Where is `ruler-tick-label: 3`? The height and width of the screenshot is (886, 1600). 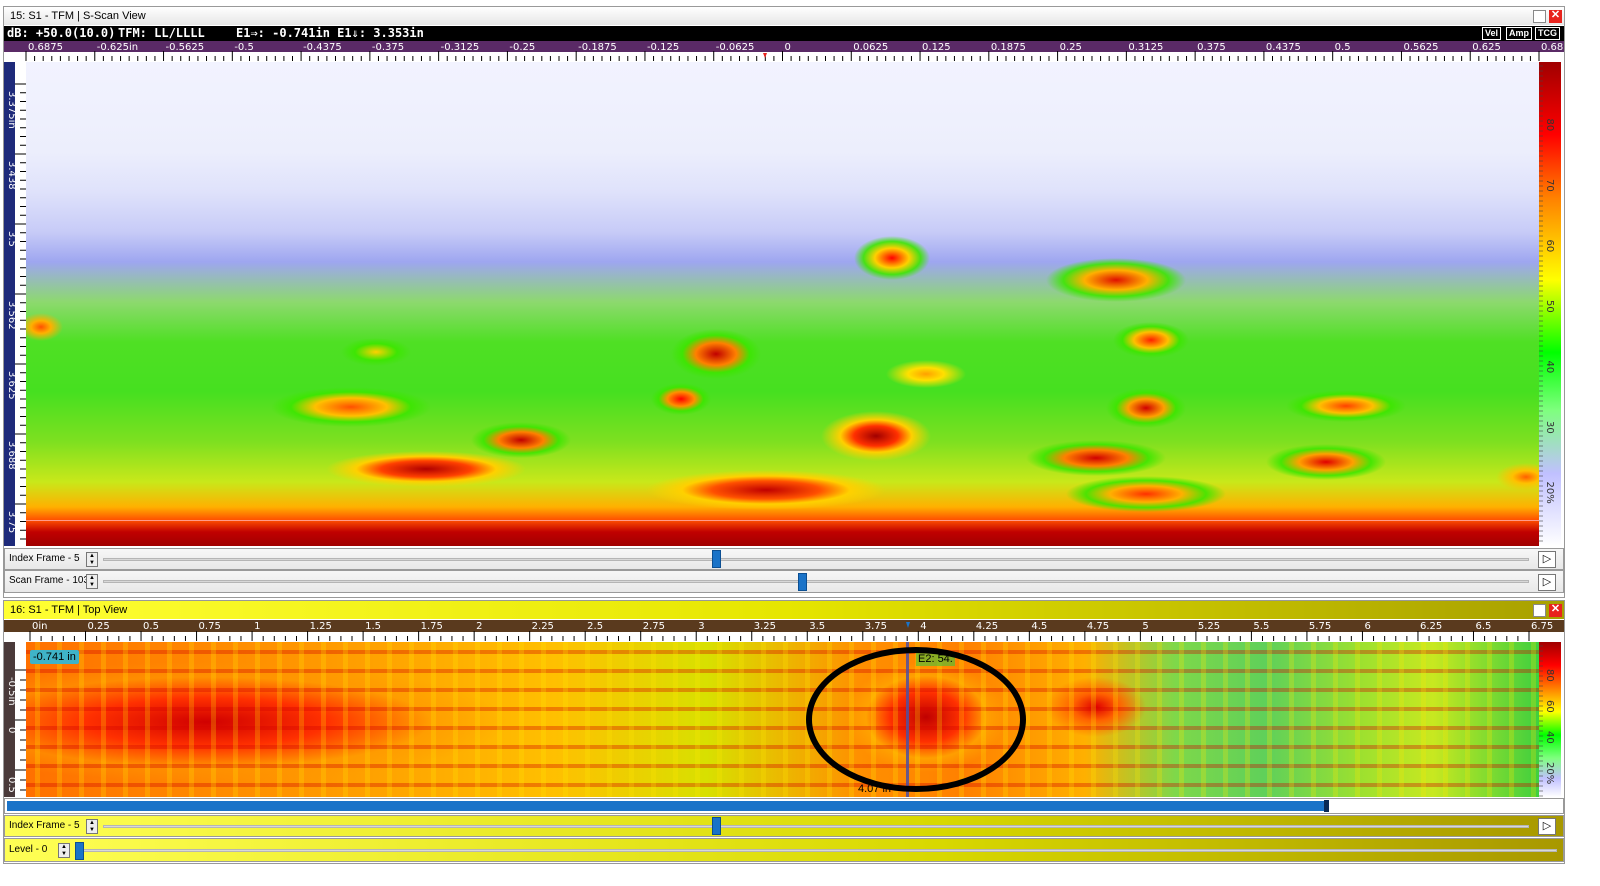
ruler-tick-label: 3 is located at coordinates (701, 626).